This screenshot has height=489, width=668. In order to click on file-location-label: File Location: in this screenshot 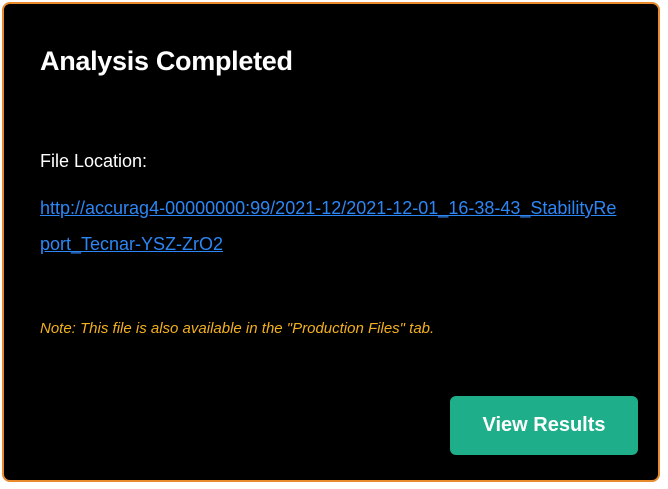, I will do `click(94, 161)`.